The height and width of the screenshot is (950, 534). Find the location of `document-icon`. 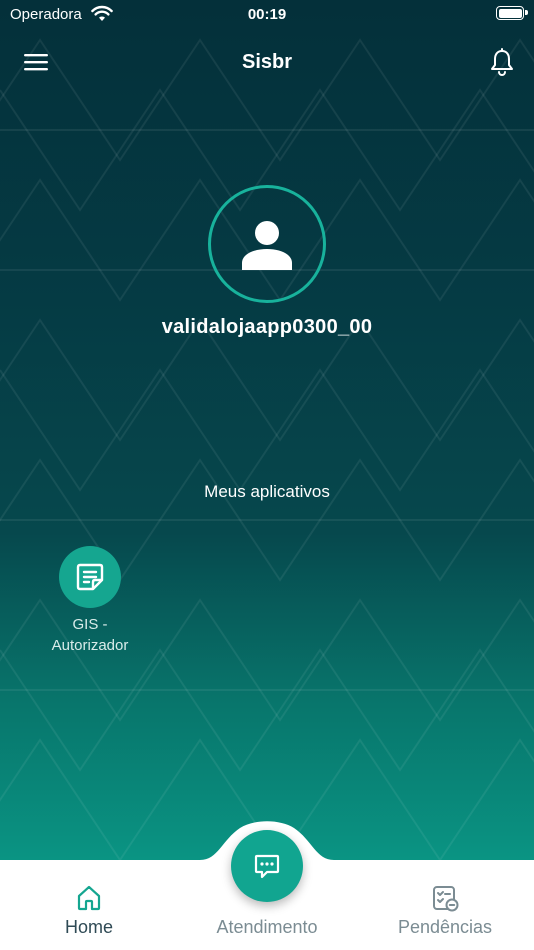

document-icon is located at coordinates (90, 577).